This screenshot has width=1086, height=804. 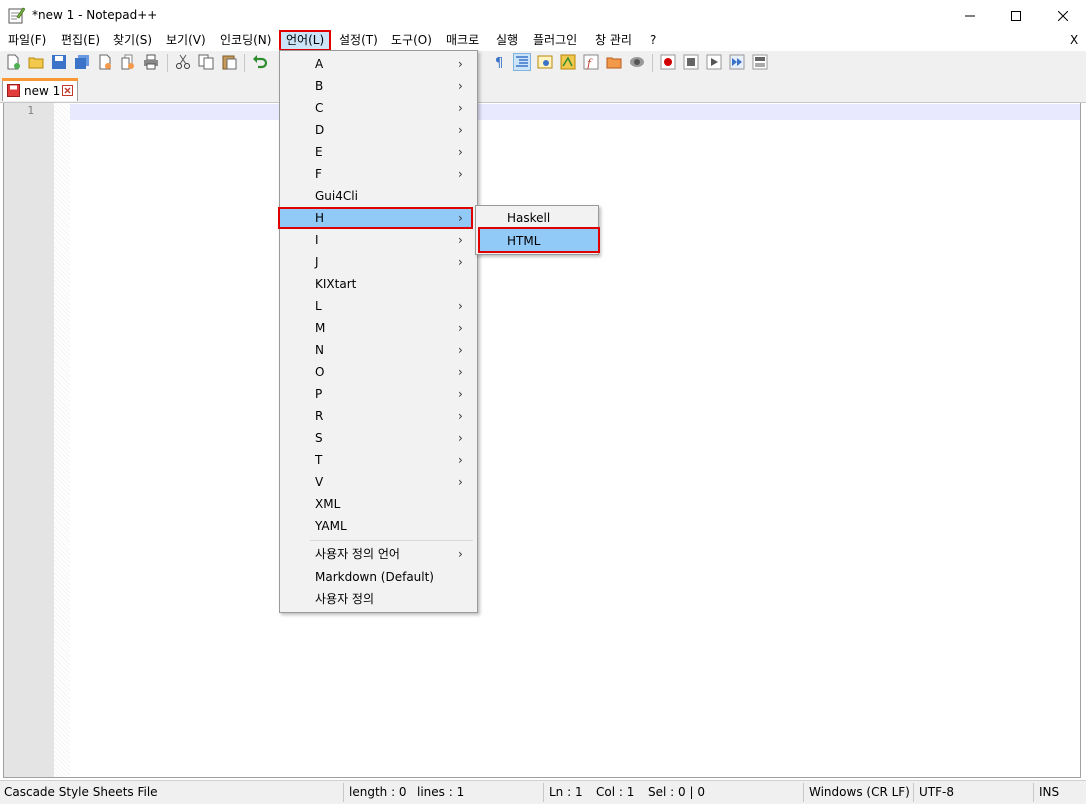 I want to click on status-selection: Sel : 0 | 0, so click(x=676, y=792).